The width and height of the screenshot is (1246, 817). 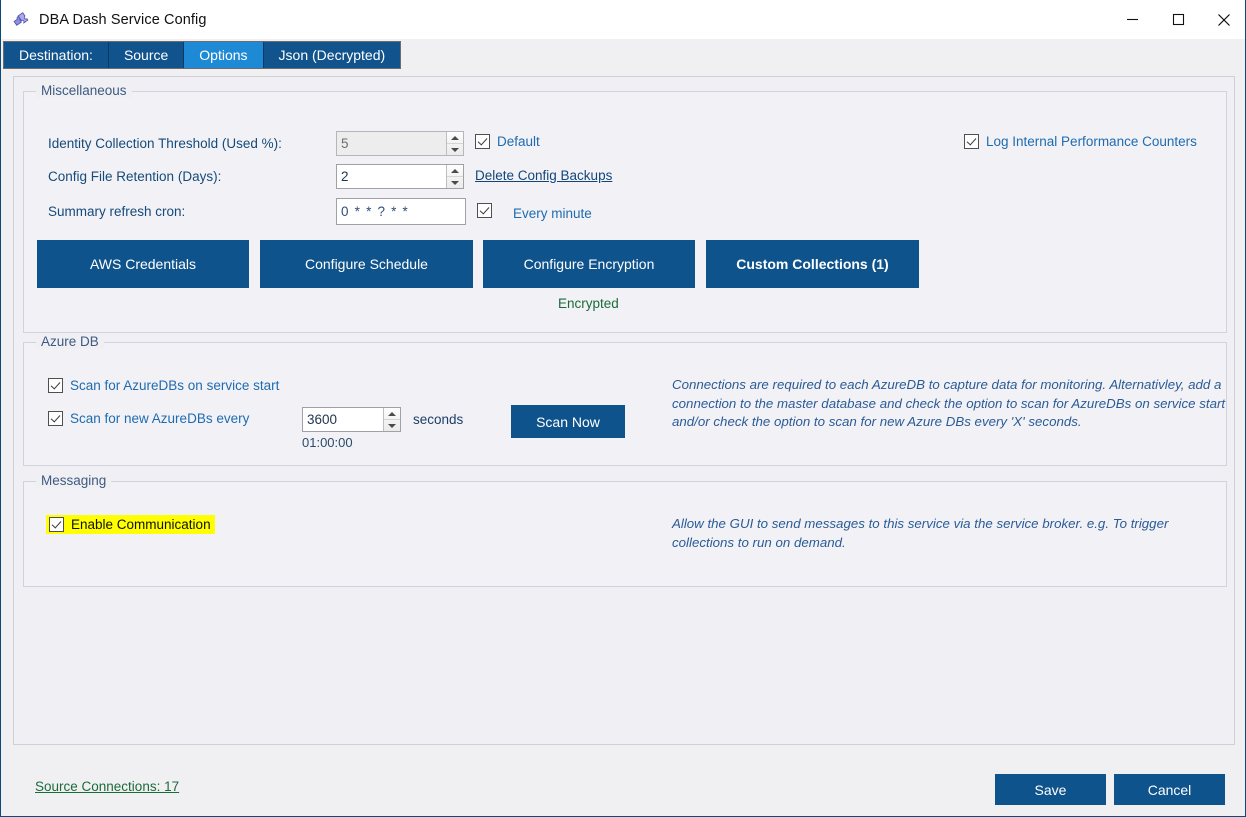 I want to click on identity-threshold-label: Identity Collection Threshold (Used %):, so click(x=165, y=143).